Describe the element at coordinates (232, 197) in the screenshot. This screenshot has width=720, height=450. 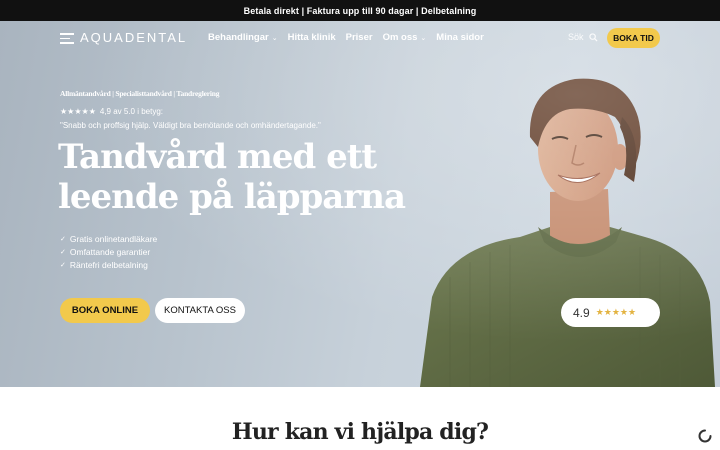
I see `headline-line-2: leende på läpparna` at that location.